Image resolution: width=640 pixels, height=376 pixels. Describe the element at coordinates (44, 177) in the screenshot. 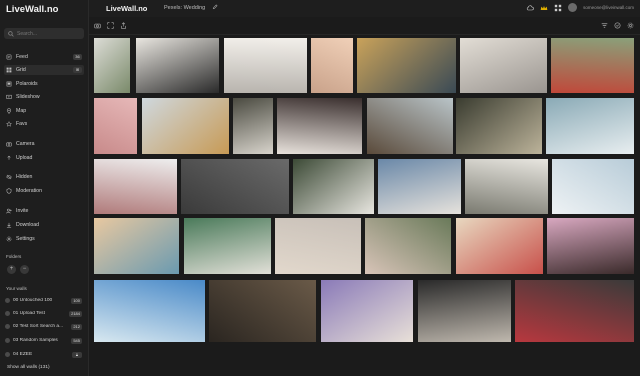

I see `sidebar-item-hidden: Hidden` at that location.